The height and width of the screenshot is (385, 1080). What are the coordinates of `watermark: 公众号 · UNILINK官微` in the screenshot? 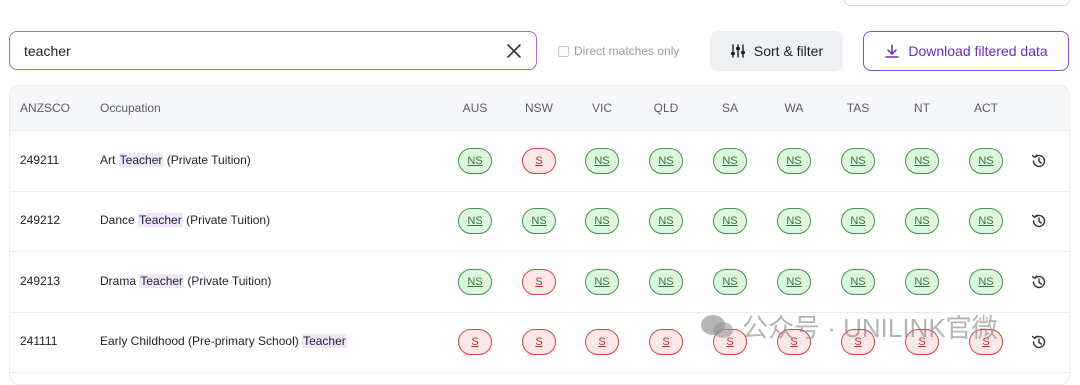 It's located at (849, 326).